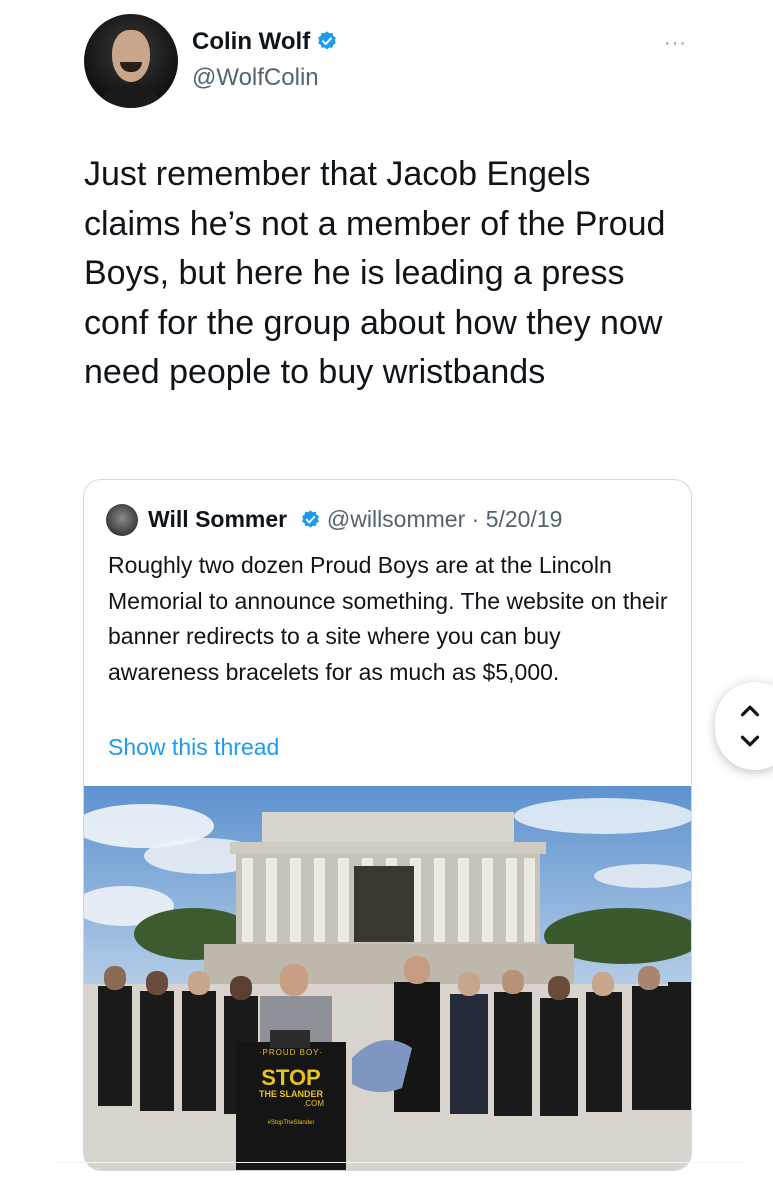 The height and width of the screenshot is (1200, 773). What do you see at coordinates (193, 747) in the screenshot?
I see `show-thread-link: Show this thread` at bounding box center [193, 747].